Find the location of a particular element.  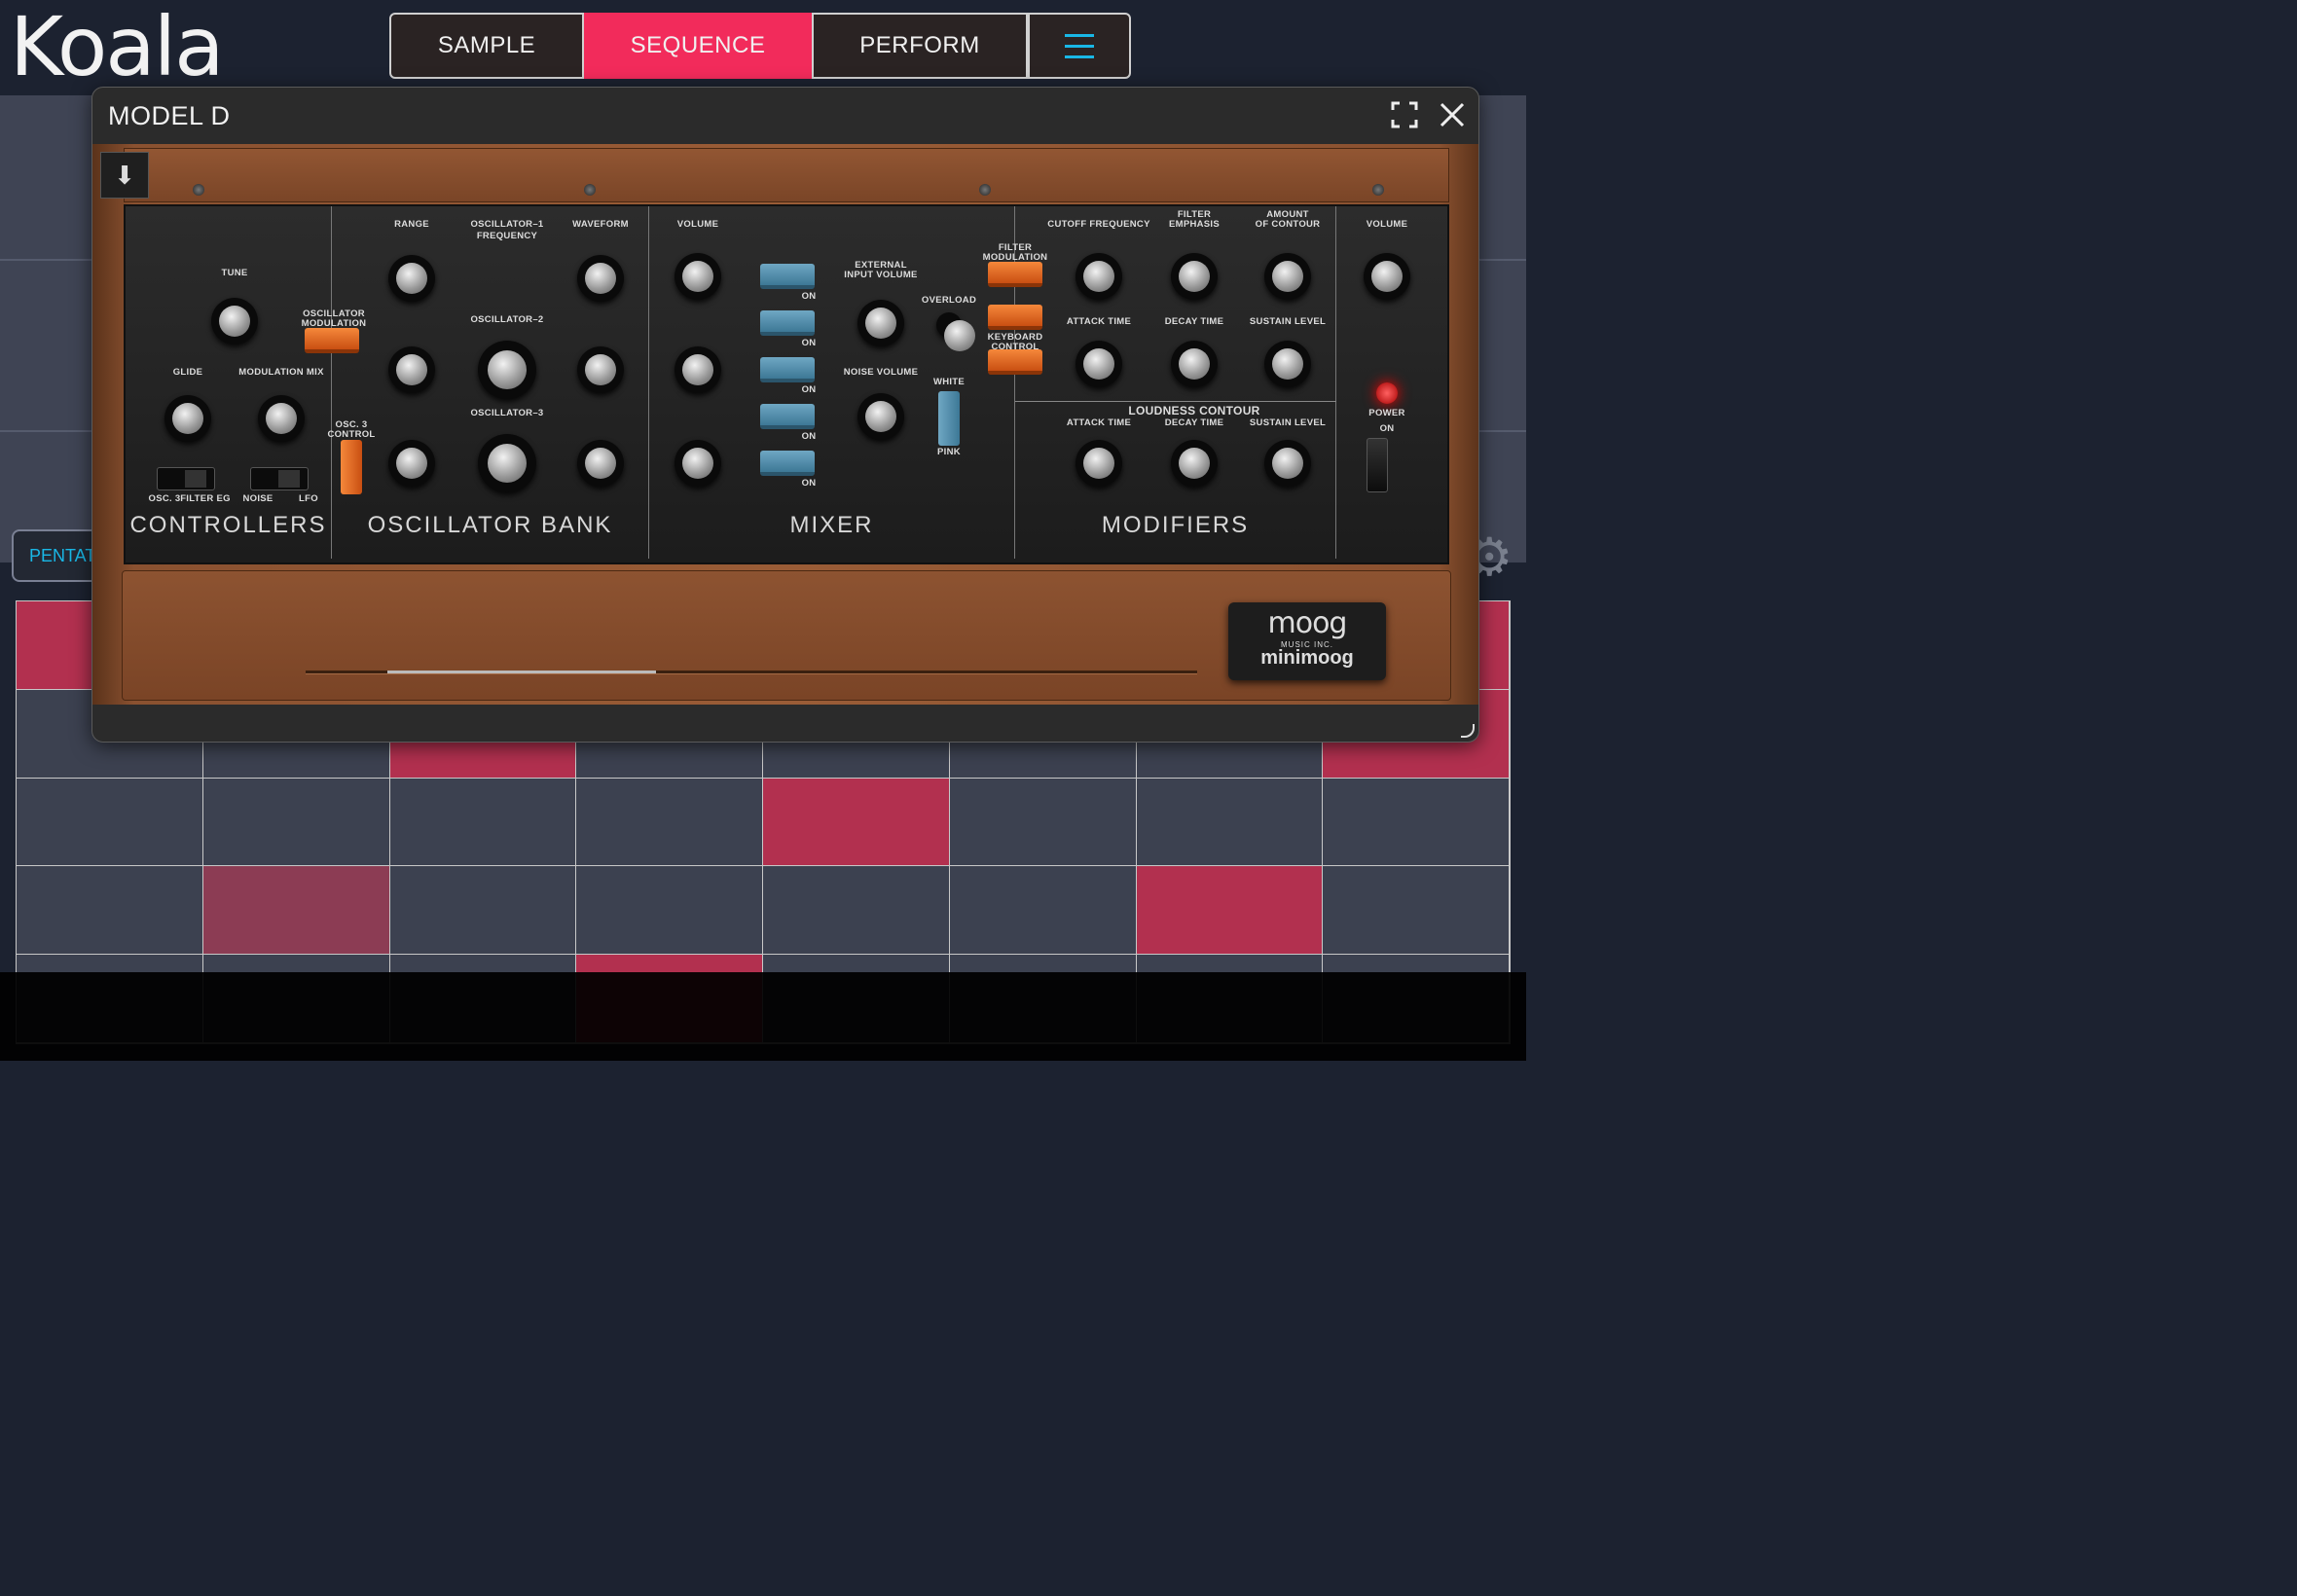

keyboard-control-1-switch is located at coordinates (1015, 317).